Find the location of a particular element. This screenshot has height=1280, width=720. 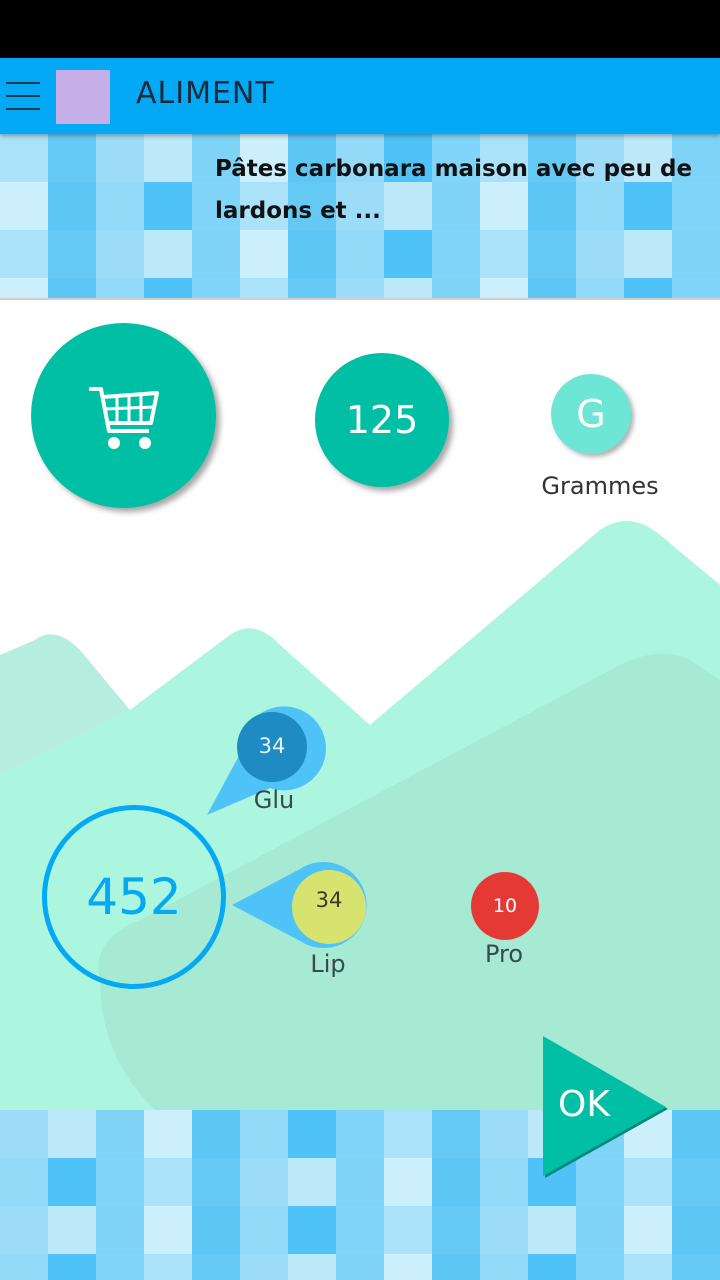

add-to-cart-button is located at coordinates (123, 415).